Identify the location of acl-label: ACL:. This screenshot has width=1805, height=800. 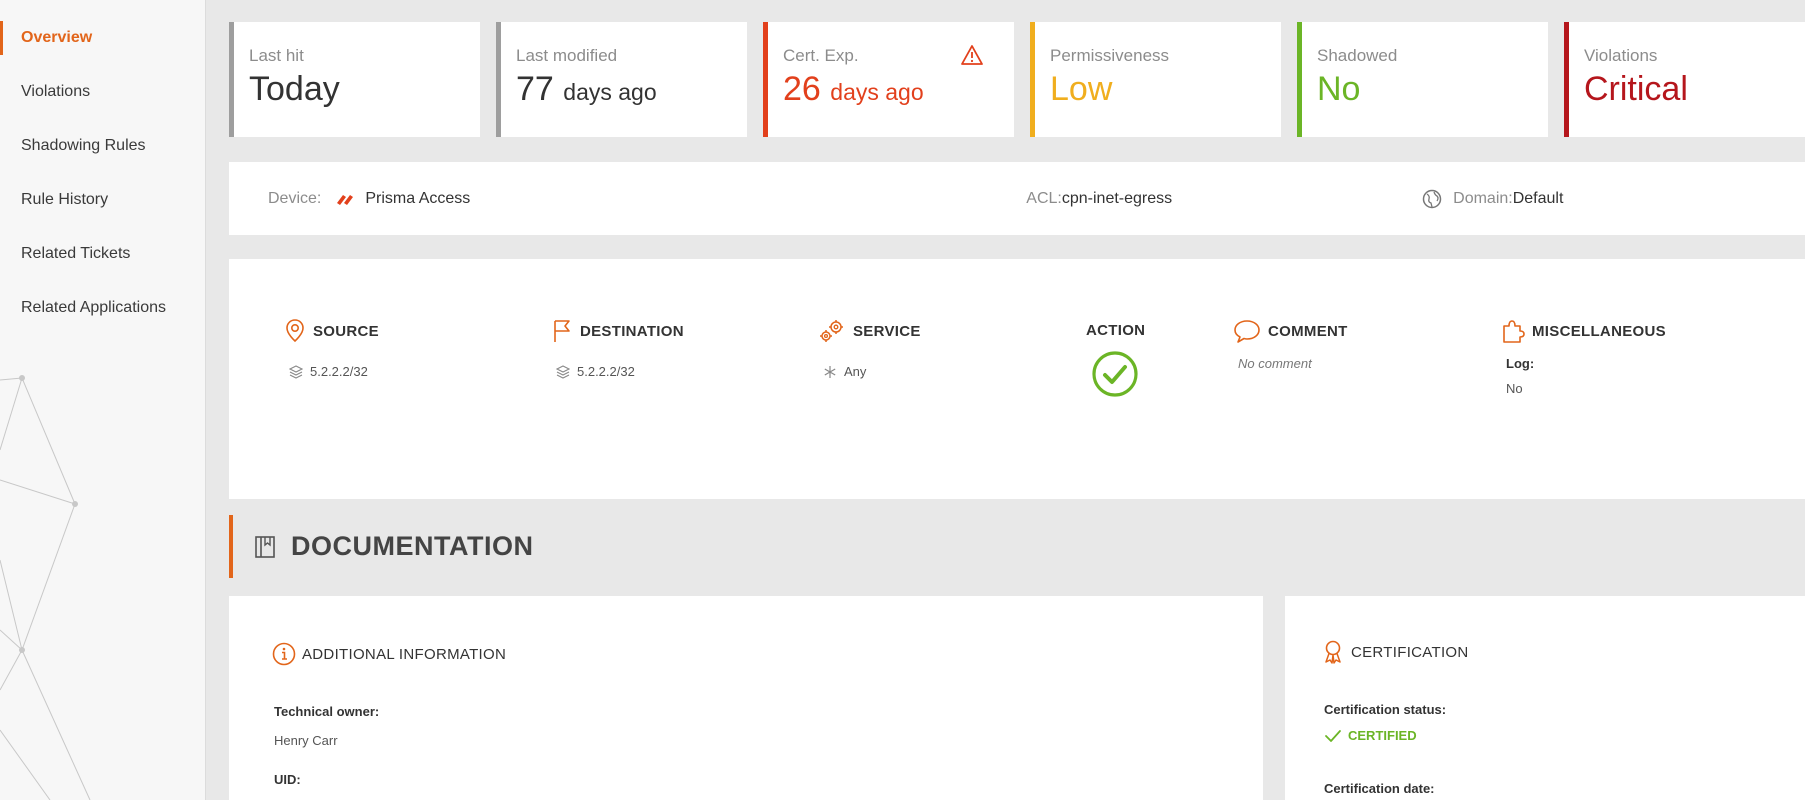
(1044, 198).